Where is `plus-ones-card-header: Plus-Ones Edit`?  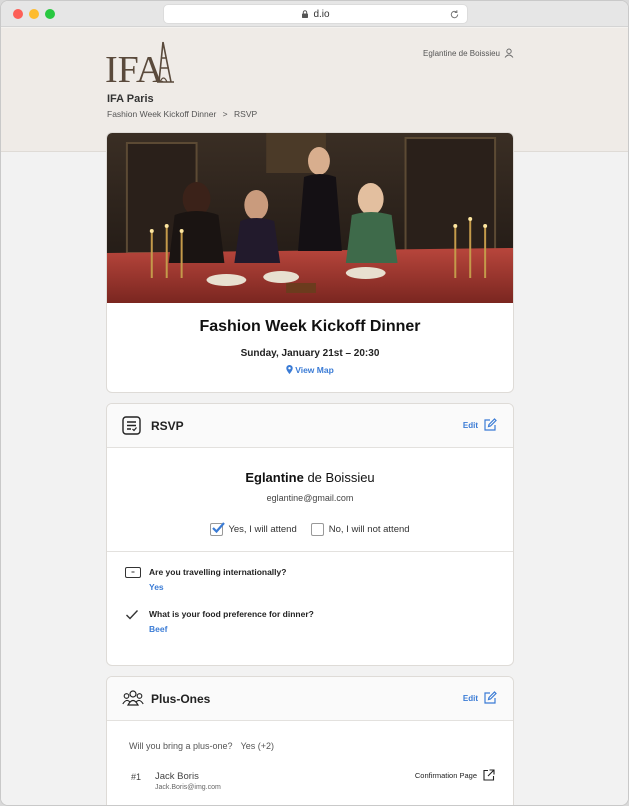
plus-ones-card-header: Plus-Ones Edit is located at coordinates (310, 699).